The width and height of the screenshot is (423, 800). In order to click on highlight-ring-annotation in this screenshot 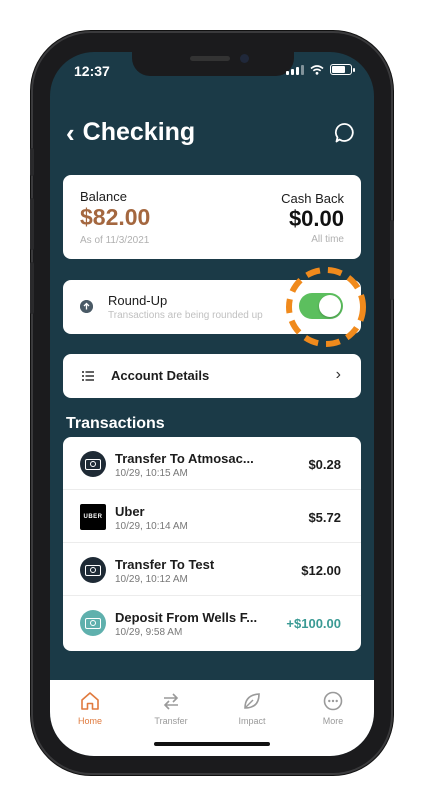, I will do `click(326, 307)`.